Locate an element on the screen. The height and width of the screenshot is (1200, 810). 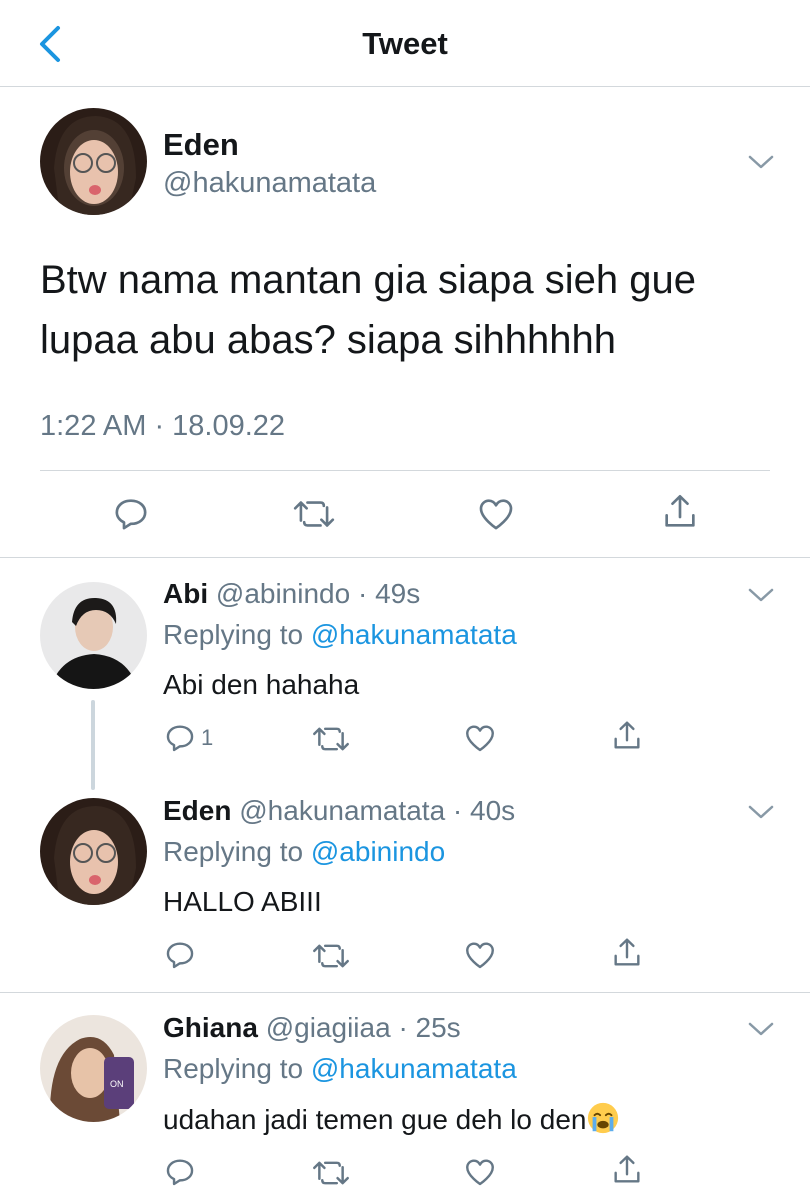
reply-text: HALLO ABIII is located at coordinates (242, 901).